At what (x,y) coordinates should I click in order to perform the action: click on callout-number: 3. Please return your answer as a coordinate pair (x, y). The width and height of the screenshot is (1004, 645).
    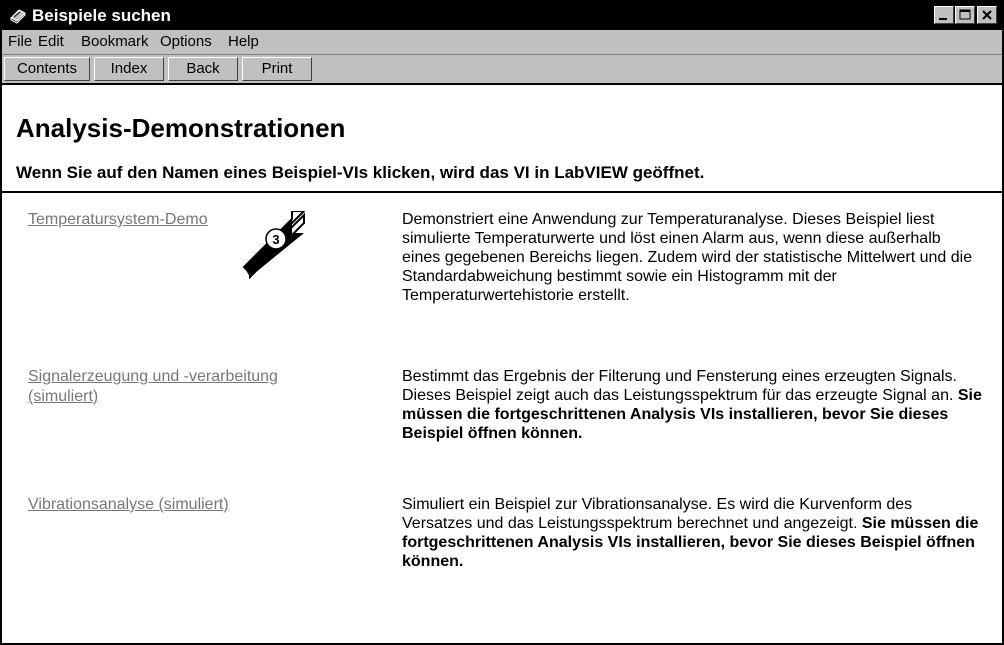
    Looking at the image, I should click on (275, 239).